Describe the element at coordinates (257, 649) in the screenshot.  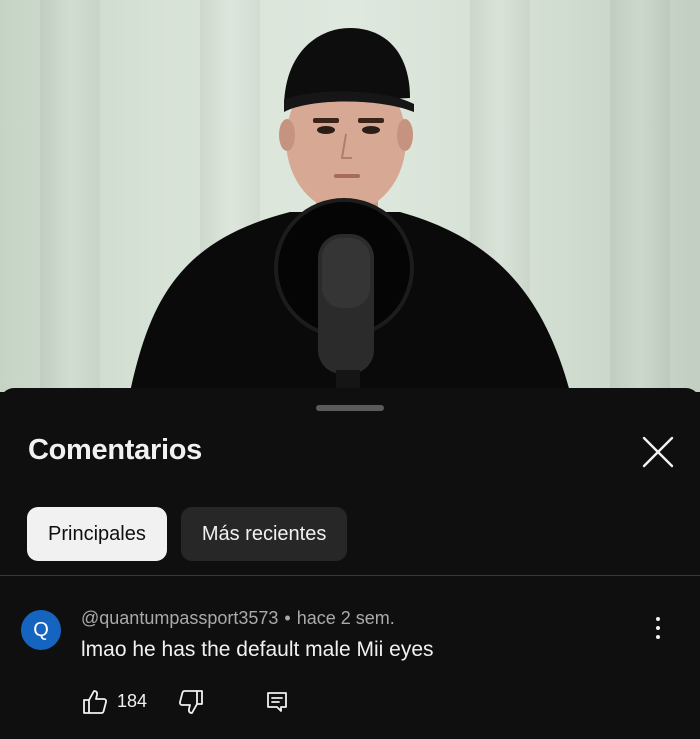
I see `comment-text: lmao he has the default male Mii eyes` at that location.